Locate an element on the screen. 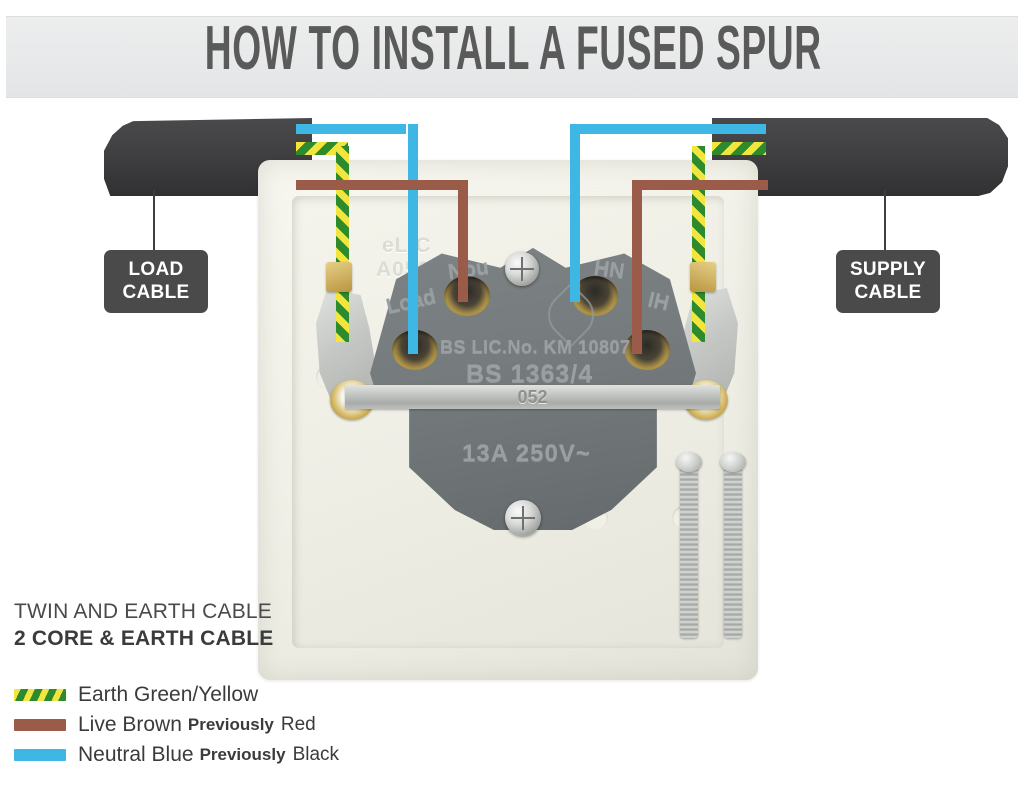  legend-label-earth: Earth Green/Yellow is located at coordinates (168, 694).